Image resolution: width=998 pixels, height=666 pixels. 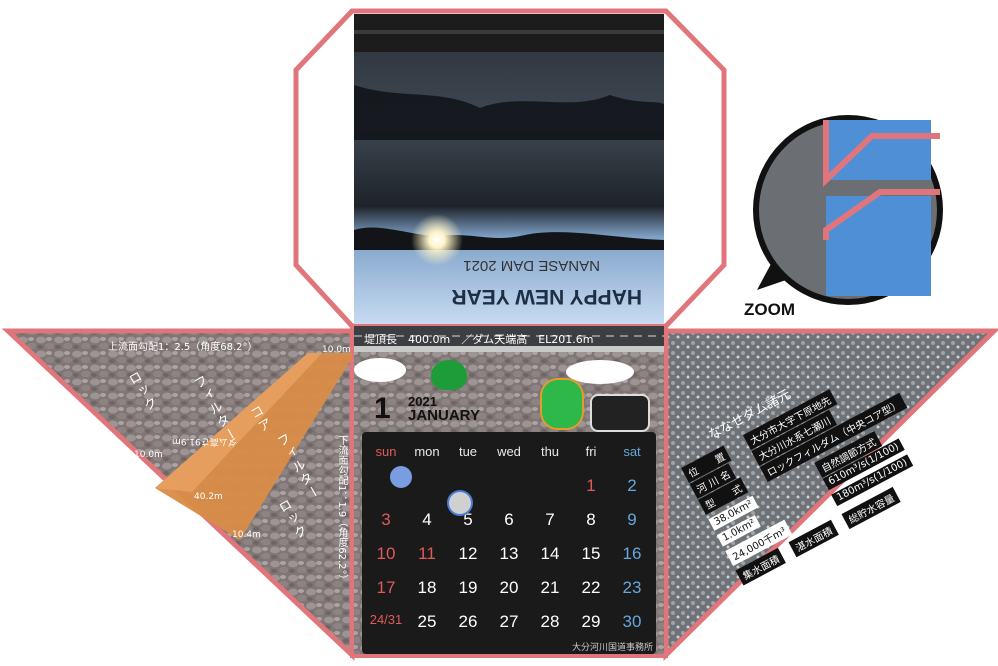 I want to click on photo-subtitle: NANASE DAM 2021, so click(x=531, y=265).